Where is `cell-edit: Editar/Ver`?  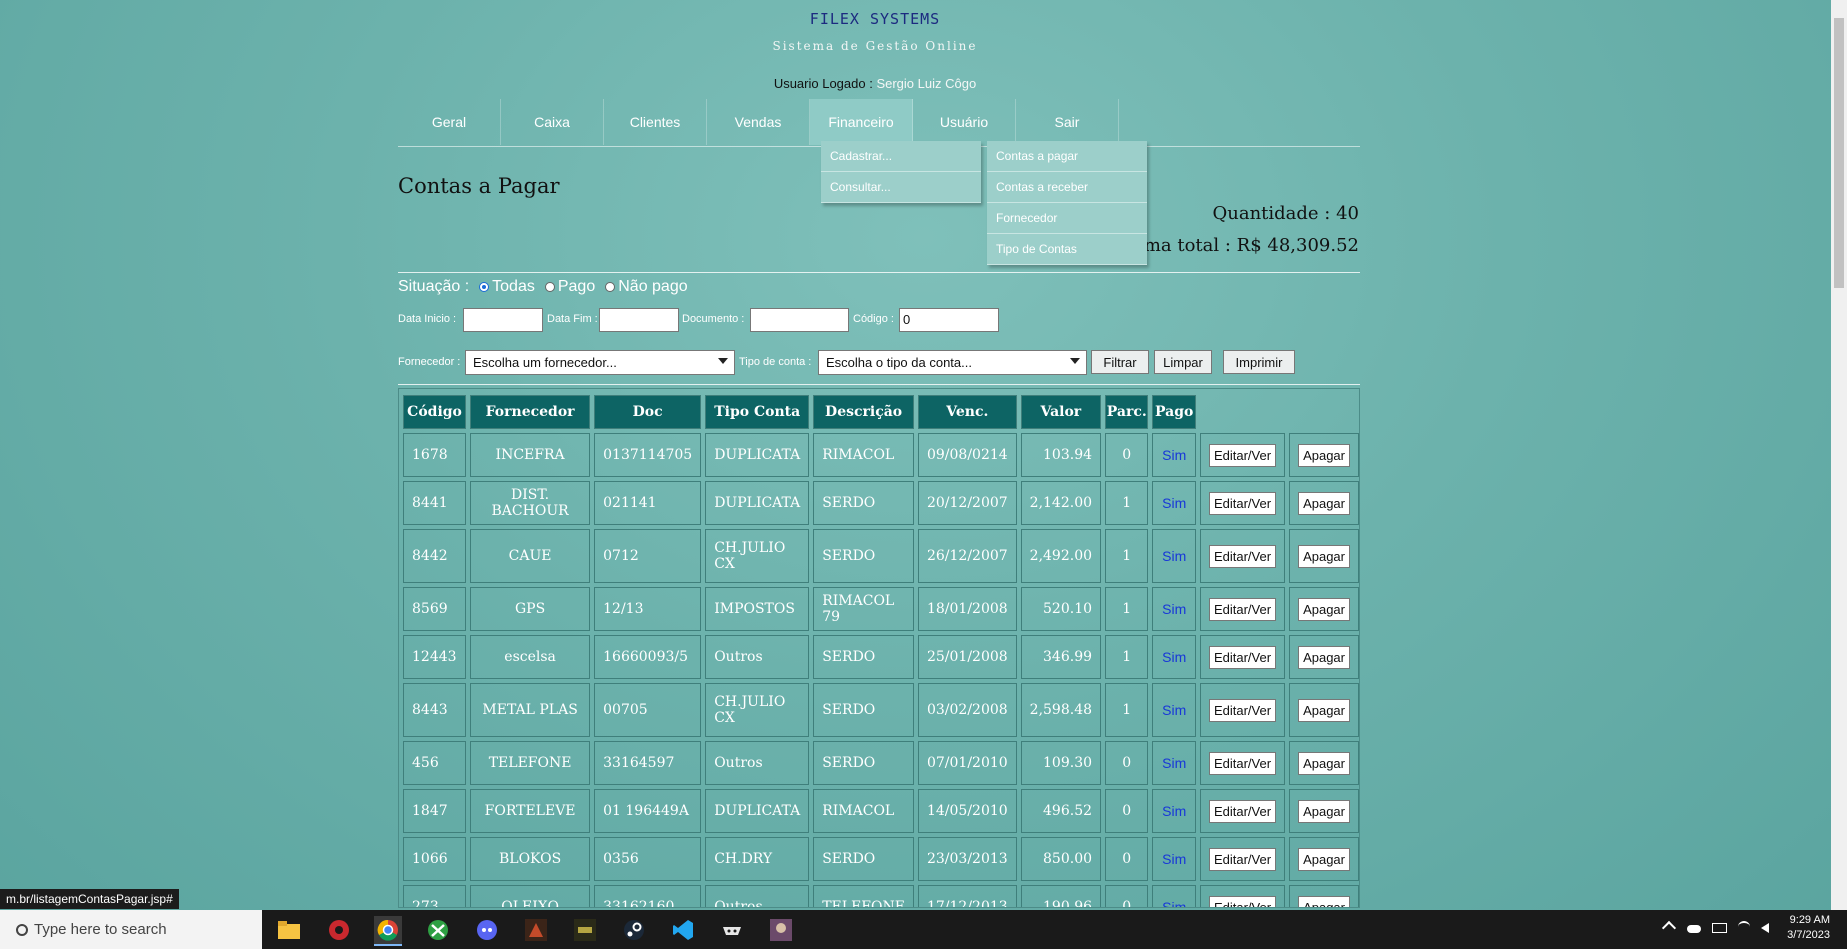 cell-edit: Editar/Ver is located at coordinates (1242, 503).